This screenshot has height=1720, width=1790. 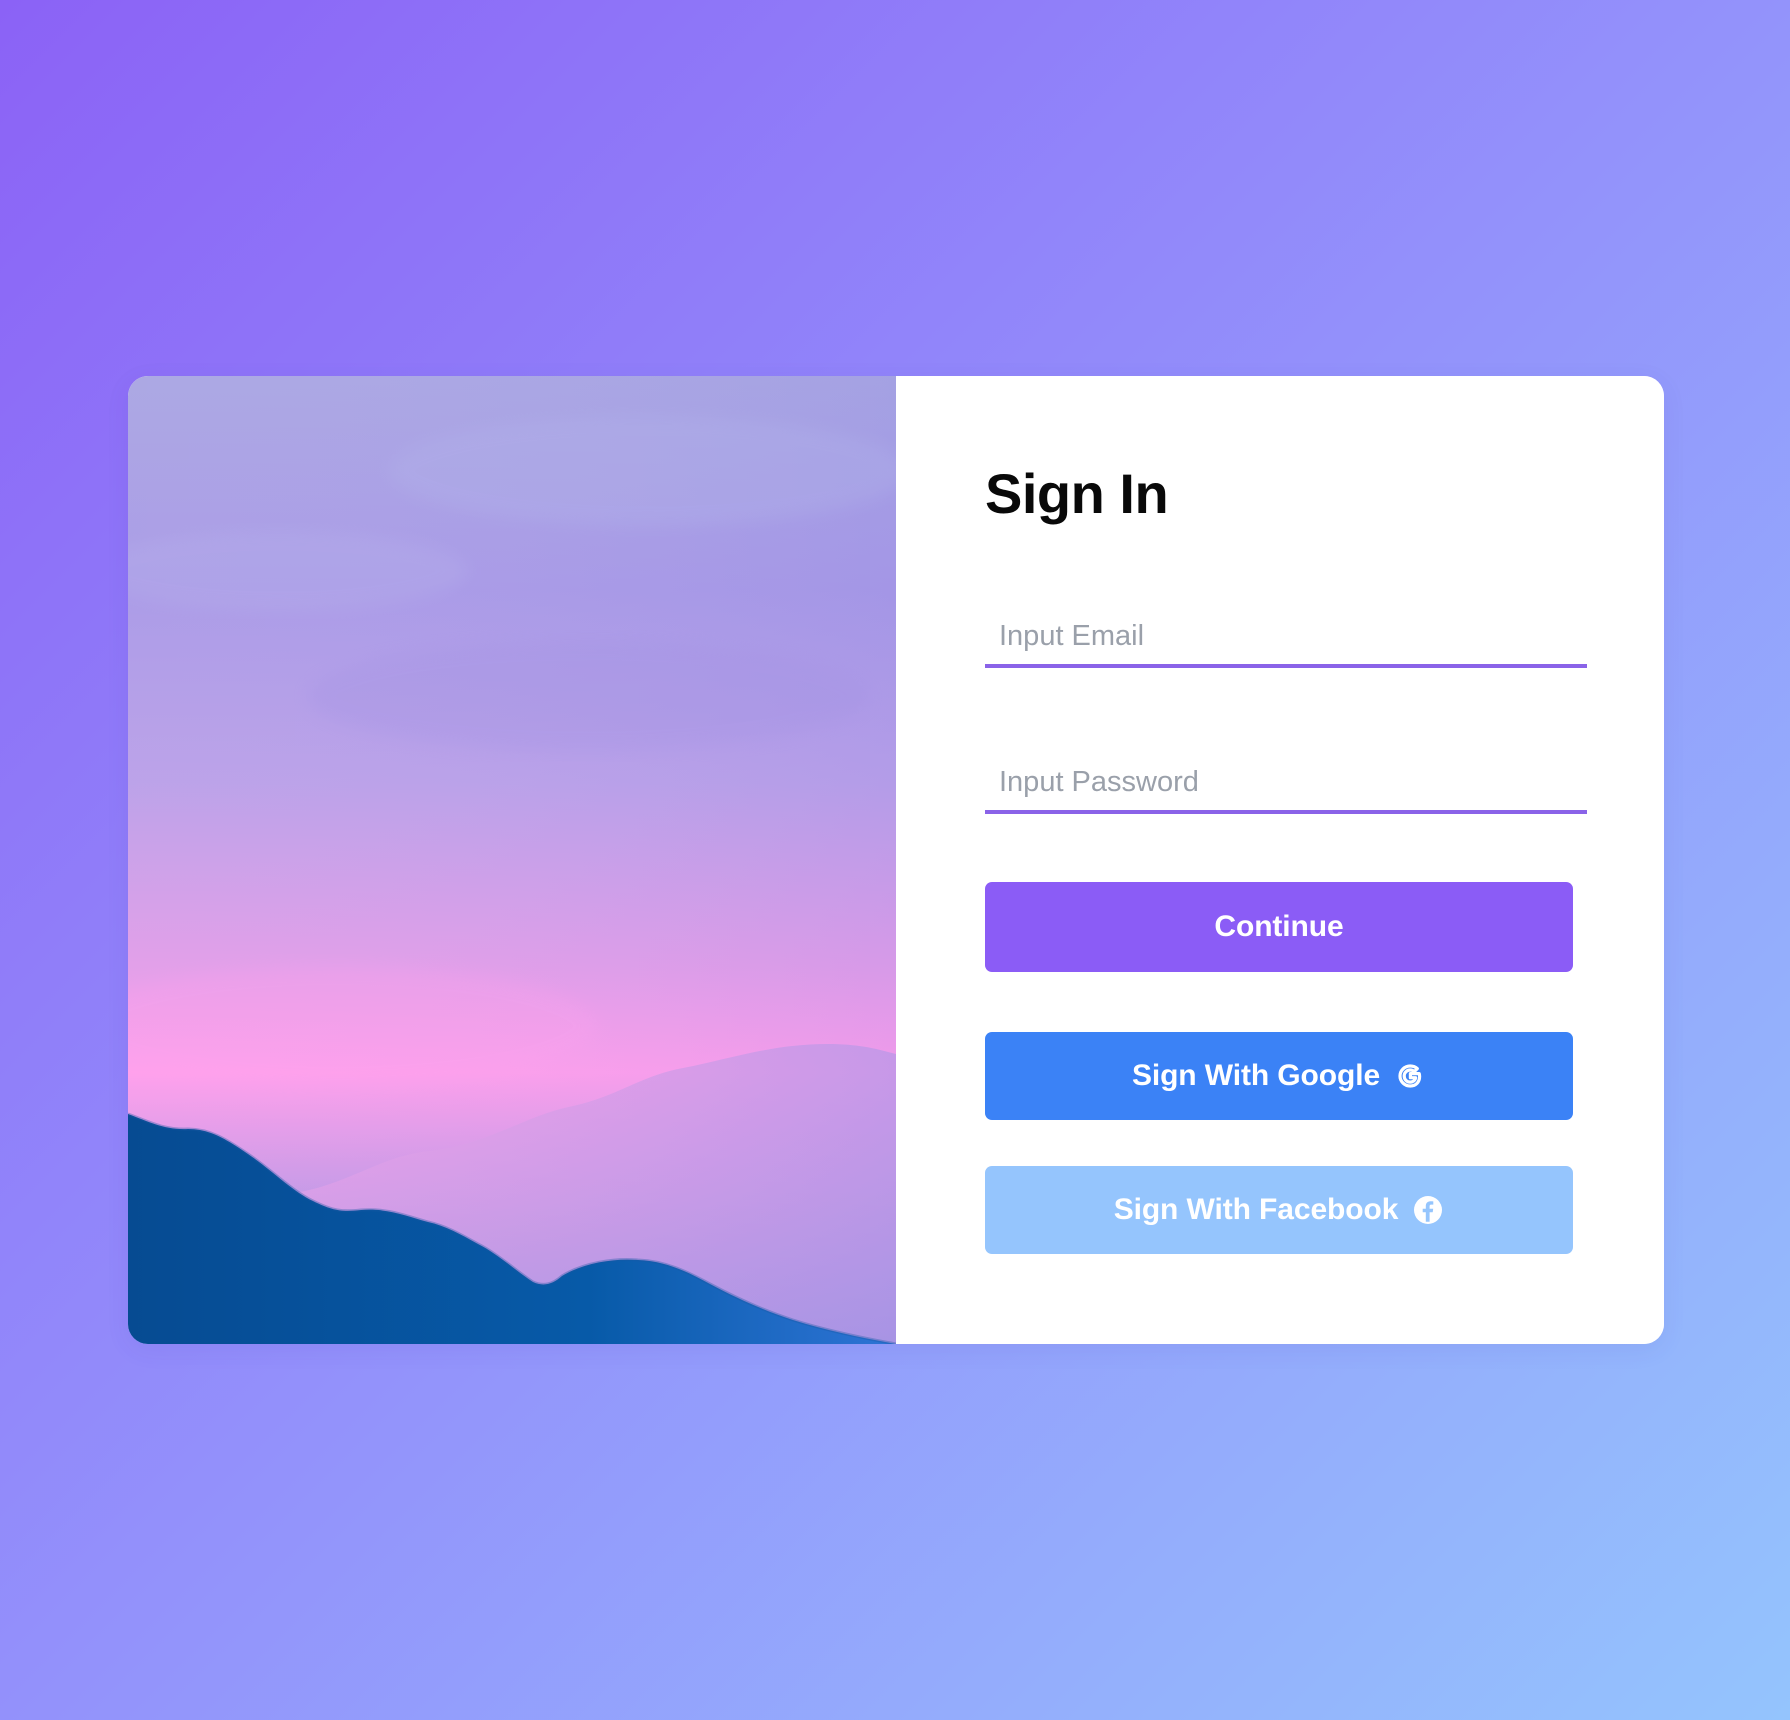 I want to click on continue-button-label: Continue, so click(x=1279, y=926).